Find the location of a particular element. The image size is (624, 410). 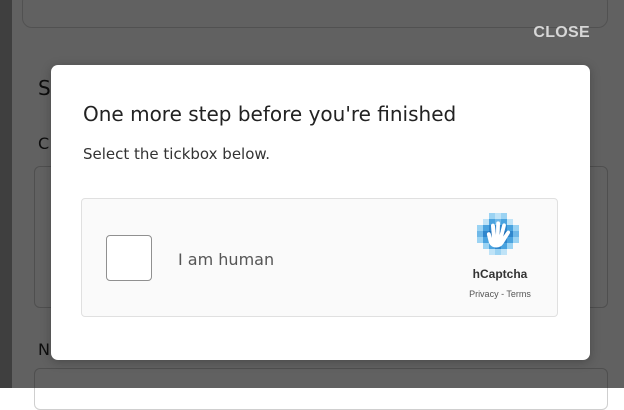

hcaptcha-links: Privacy - Terms is located at coordinates (500, 294).